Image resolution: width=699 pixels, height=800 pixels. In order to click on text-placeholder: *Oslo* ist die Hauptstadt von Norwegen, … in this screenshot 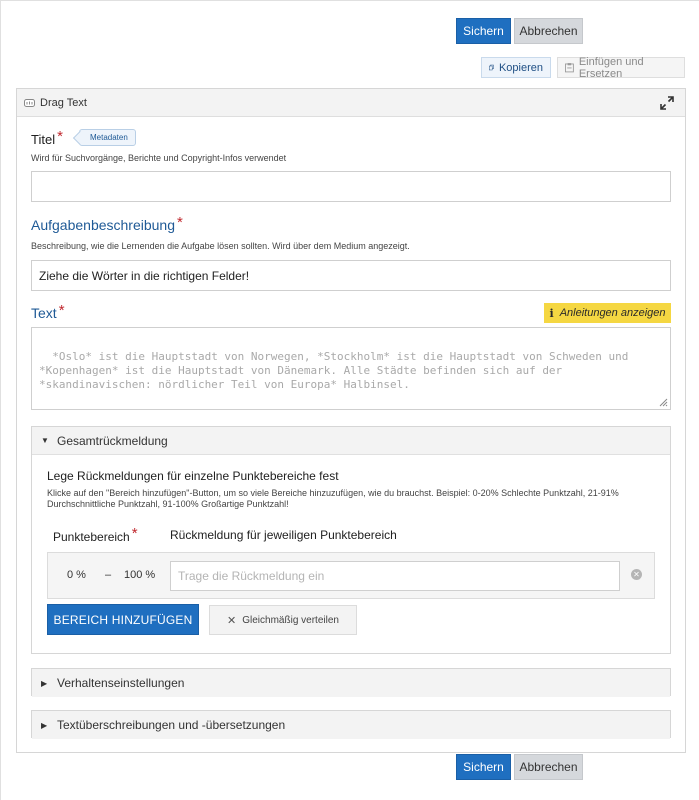, I will do `click(337, 370)`.